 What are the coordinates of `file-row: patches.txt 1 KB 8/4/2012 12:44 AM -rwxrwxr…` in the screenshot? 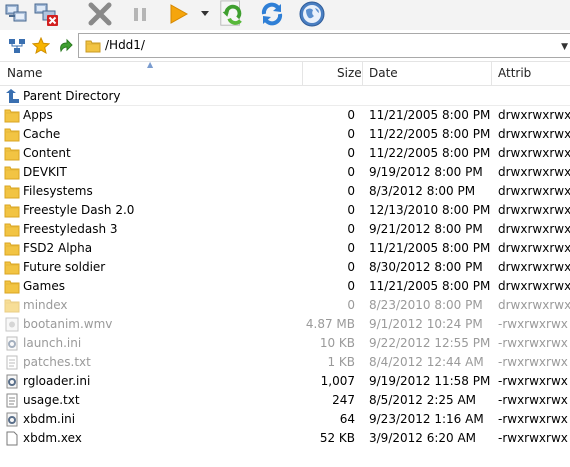 It's located at (285, 362).